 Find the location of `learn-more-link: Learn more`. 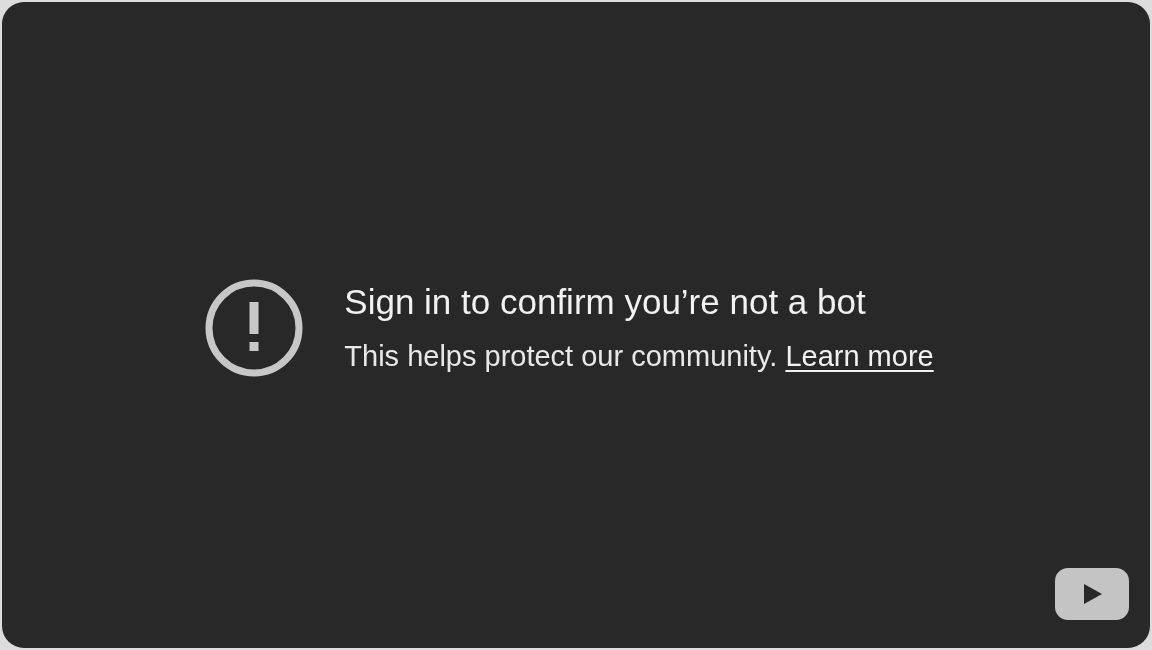

learn-more-link: Learn more is located at coordinates (859, 355).